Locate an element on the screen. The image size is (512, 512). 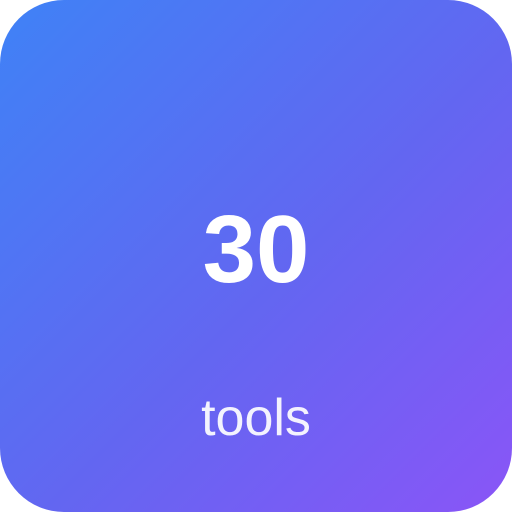
stat-value: 30 is located at coordinates (256, 249).